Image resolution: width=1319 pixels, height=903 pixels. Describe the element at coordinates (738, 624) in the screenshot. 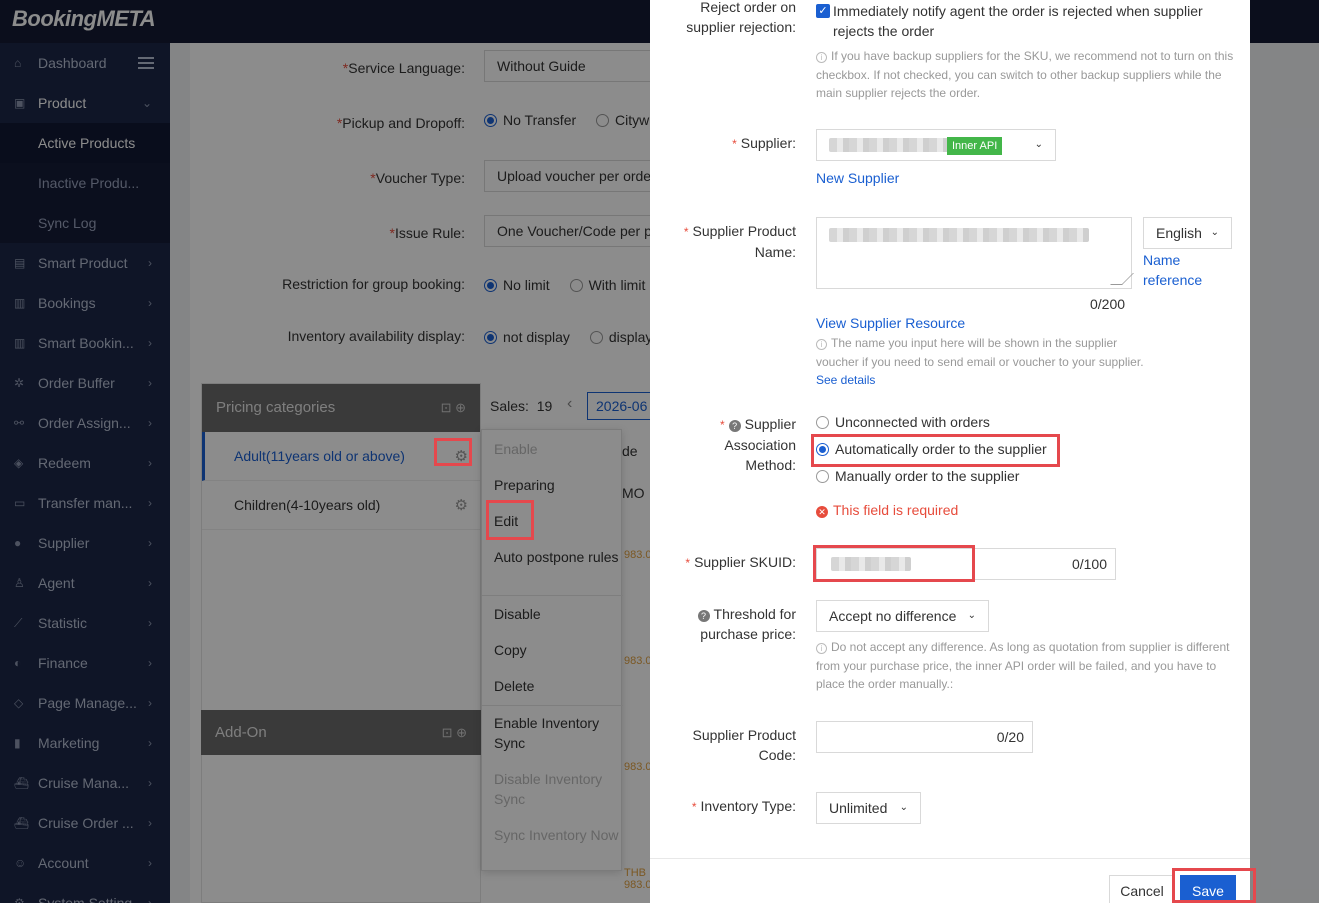

I see `threshold-label: ? Threshold for purchase price:` at that location.